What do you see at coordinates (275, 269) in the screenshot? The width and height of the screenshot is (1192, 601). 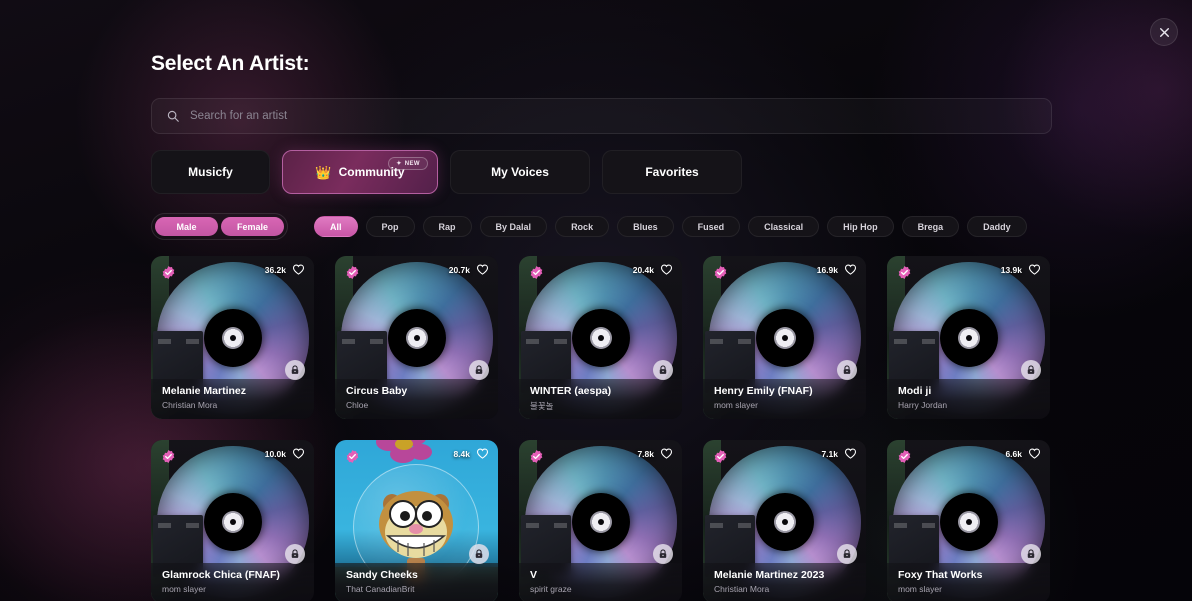 I see `like-count: 36.2k` at bounding box center [275, 269].